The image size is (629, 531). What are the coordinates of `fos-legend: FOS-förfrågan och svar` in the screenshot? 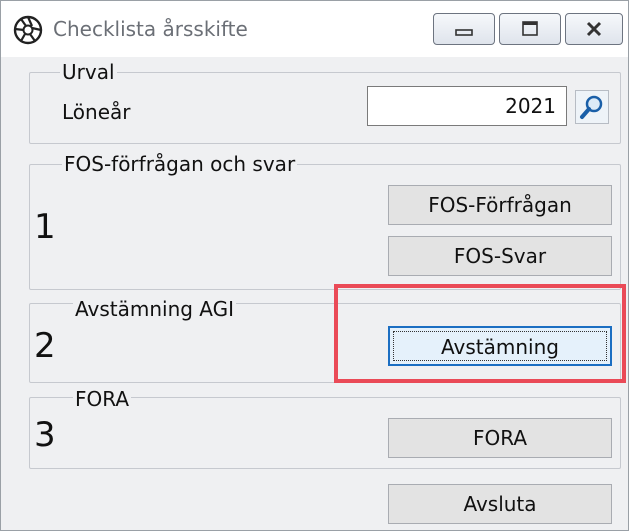 It's located at (180, 164).